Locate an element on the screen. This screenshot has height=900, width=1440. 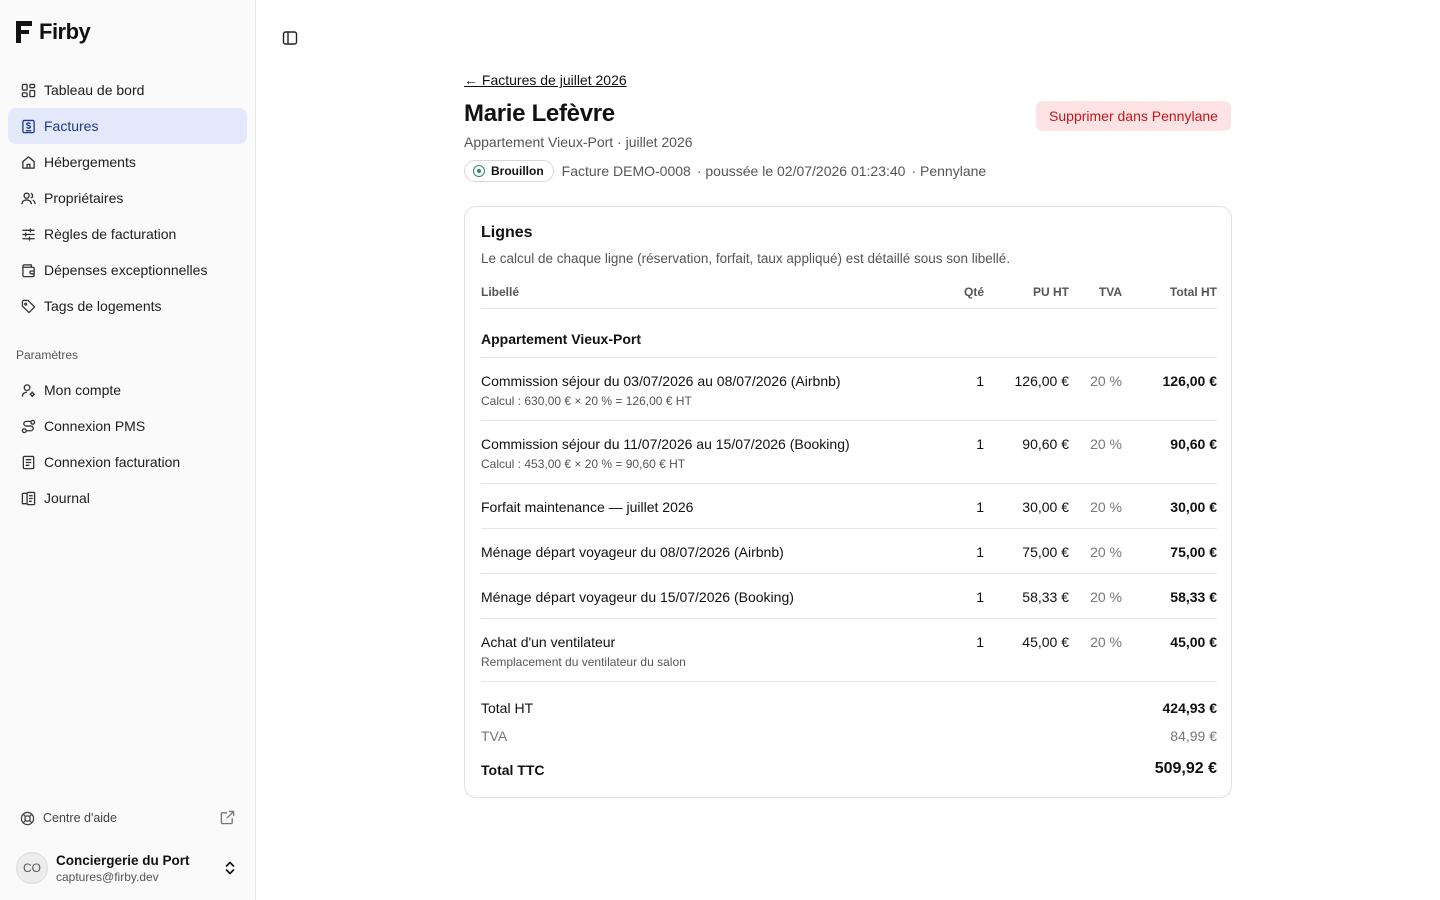
line-unit-price: 75,00 € is located at coordinates (1045, 552).